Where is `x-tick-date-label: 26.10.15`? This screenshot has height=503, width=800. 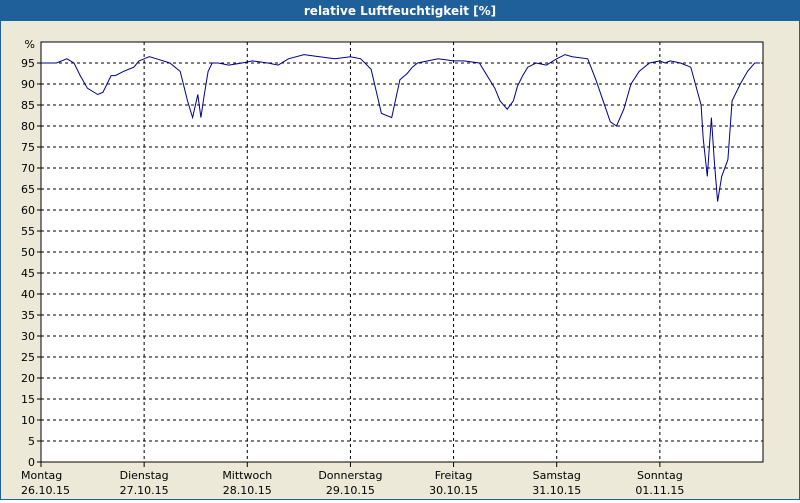
x-tick-date-label: 26.10.15 is located at coordinates (45, 490).